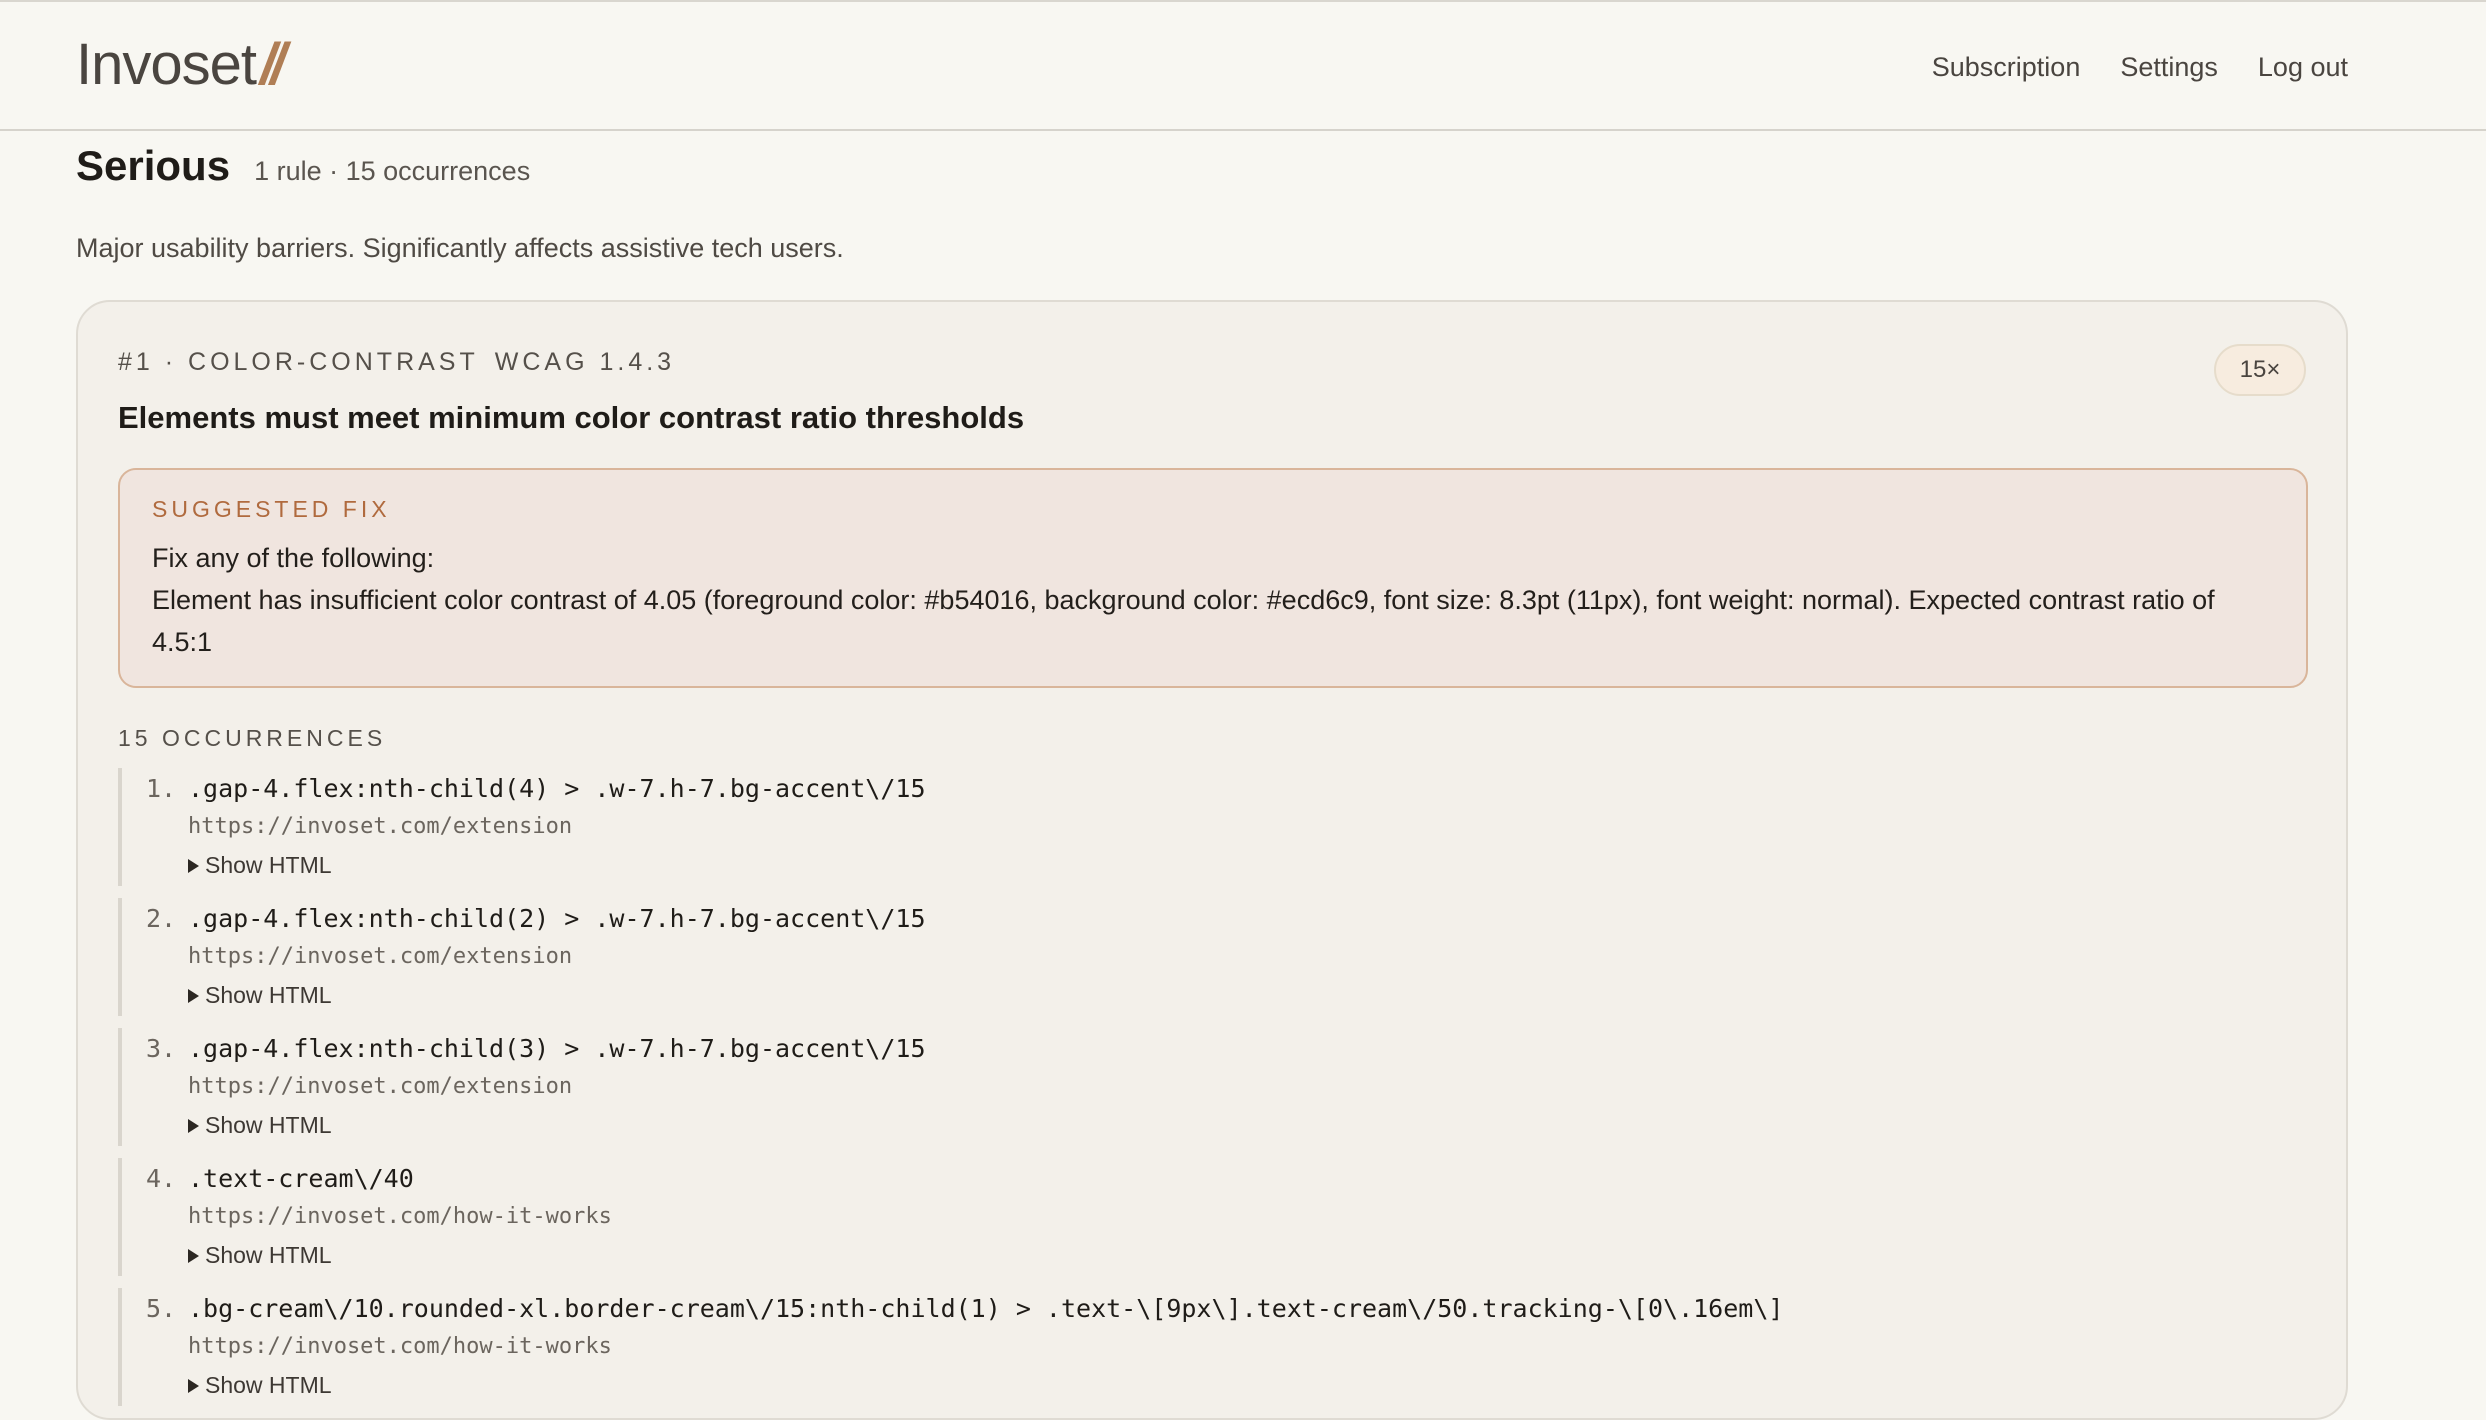  Describe the element at coordinates (301, 1178) in the screenshot. I see `occurrence-selector: .text-cream\/40` at that location.